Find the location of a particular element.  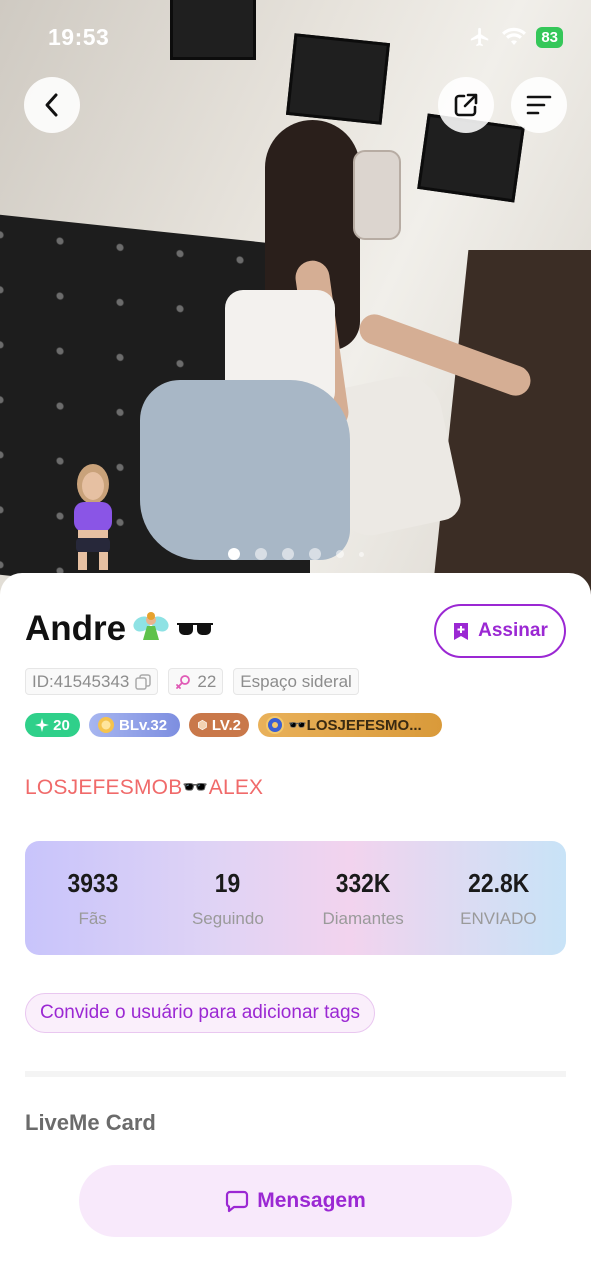

name-row: Andre is located at coordinates (119, 629).